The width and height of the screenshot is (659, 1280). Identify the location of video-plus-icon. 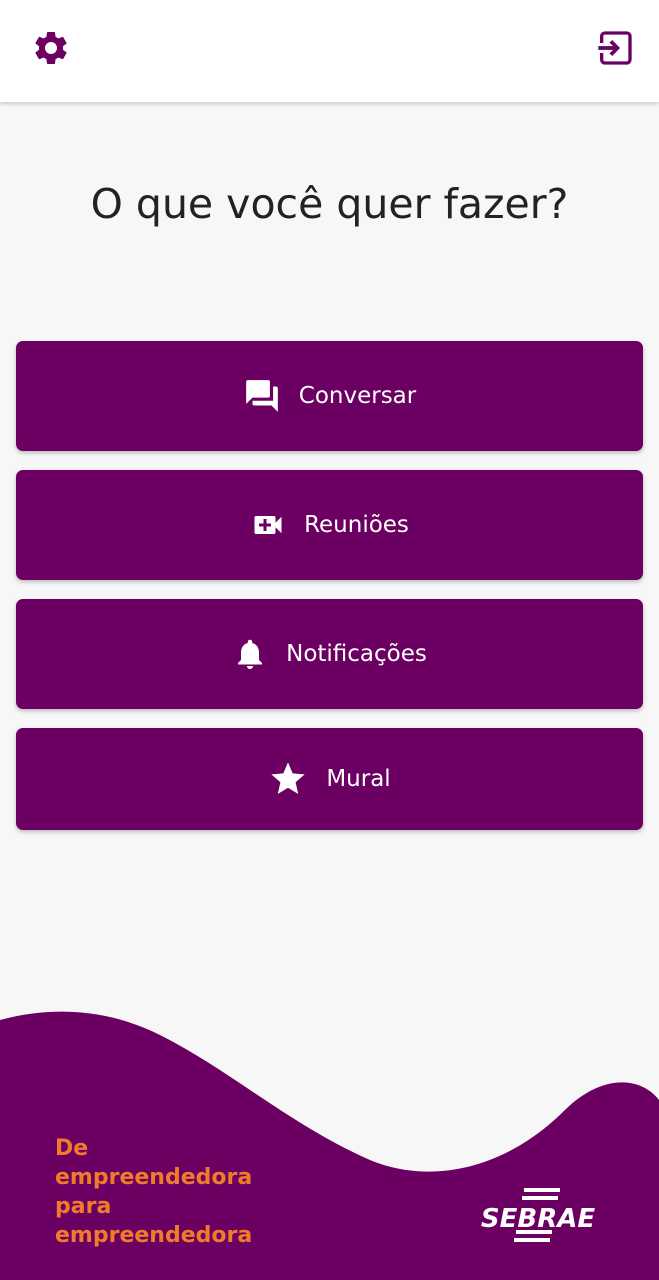
(268, 525).